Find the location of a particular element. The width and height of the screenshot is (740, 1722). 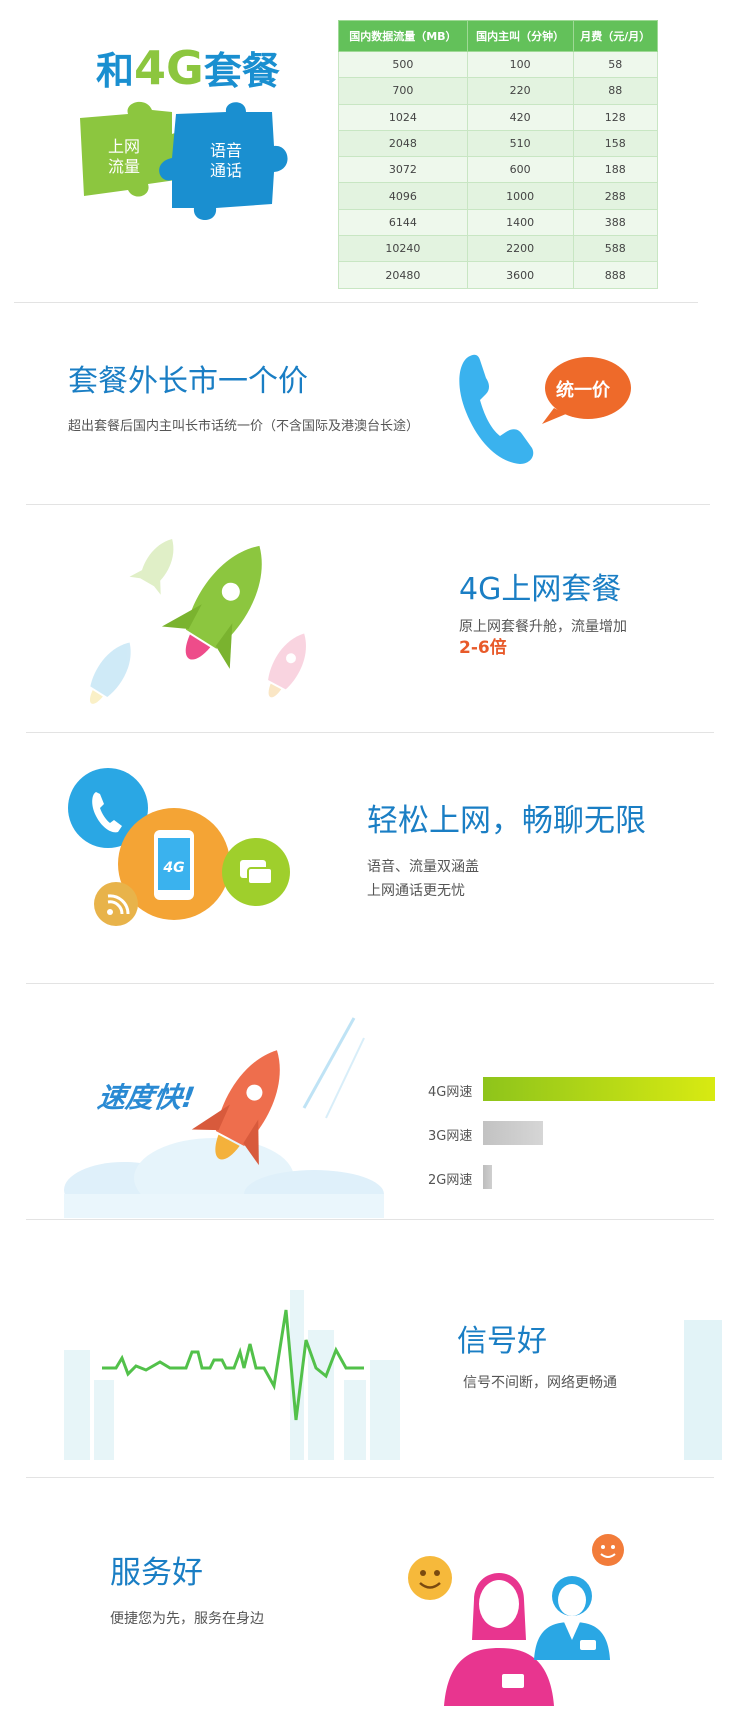

puzzle-left-line1: 上网 is located at coordinates (124, 146).